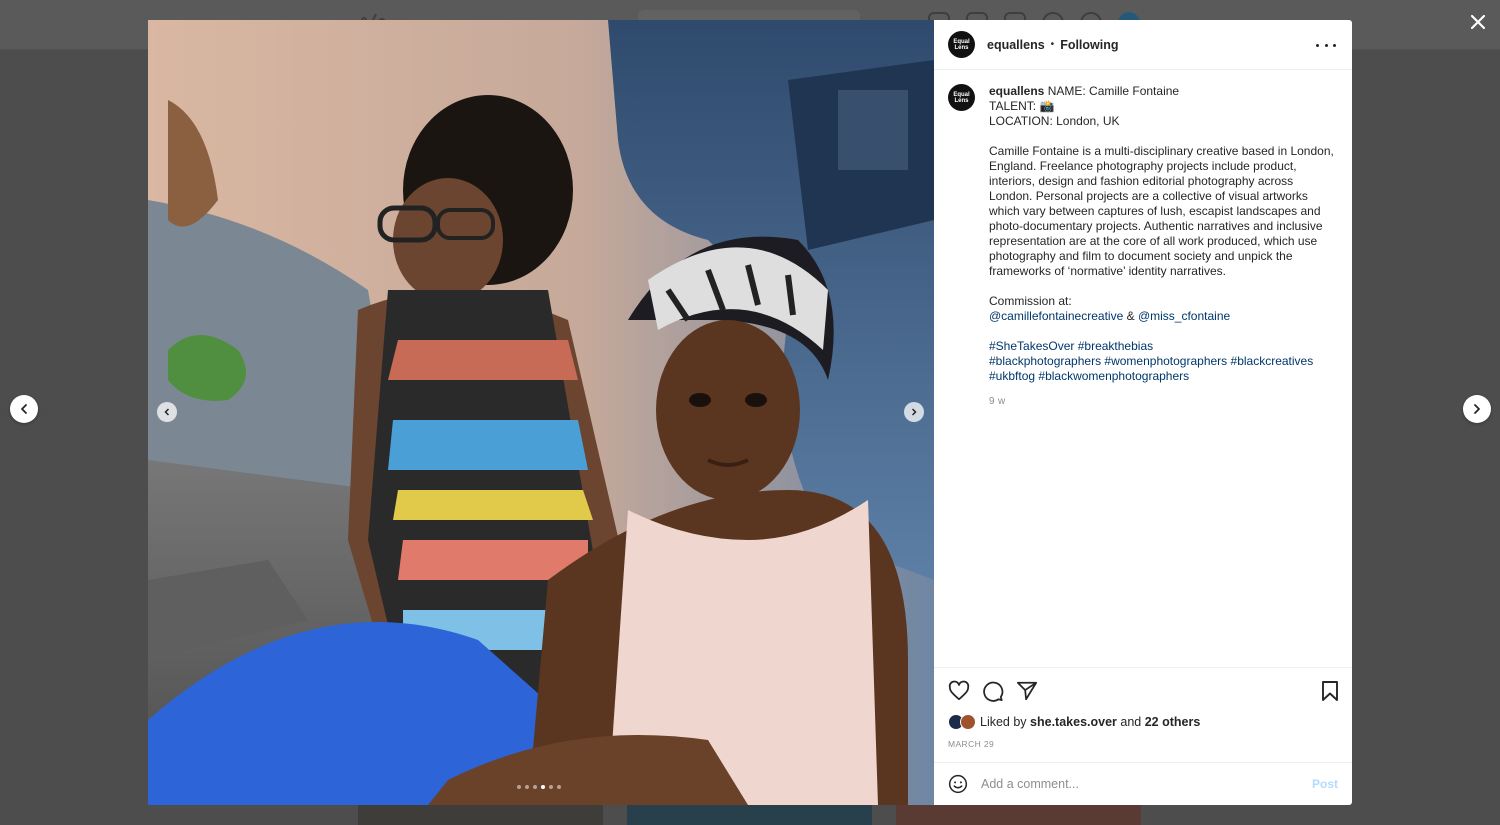 This screenshot has width=1500, height=825. I want to click on header-username: equallens, so click(1016, 45).